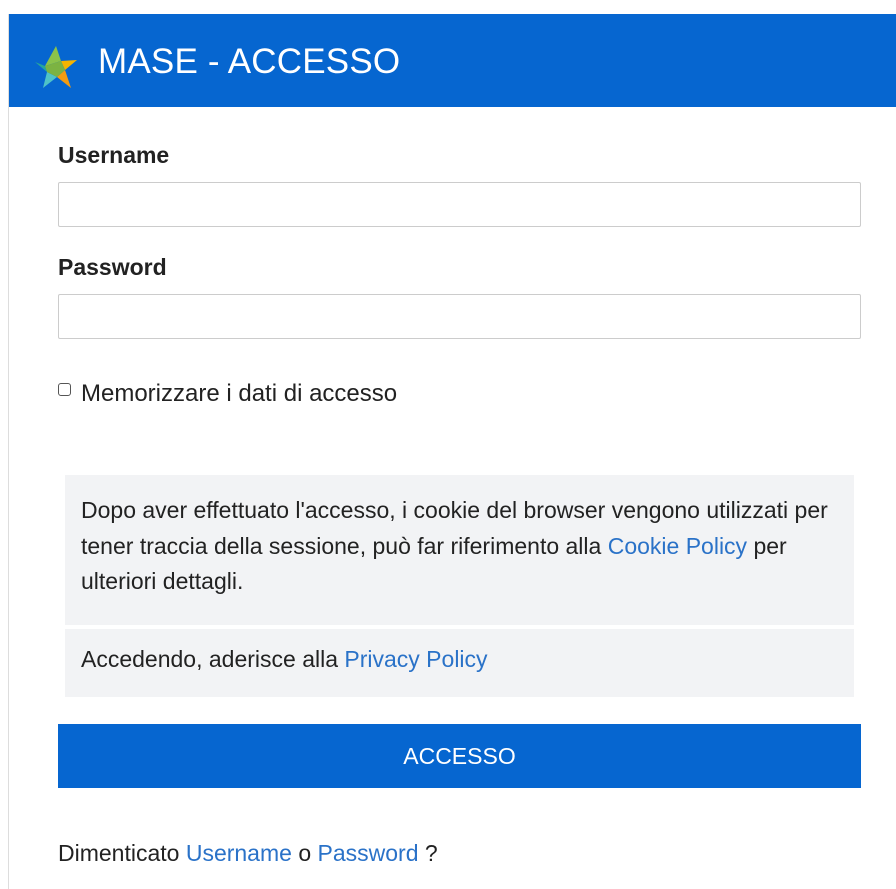 The width and height of the screenshot is (896, 889). Describe the element at coordinates (112, 267) in the screenshot. I see `password-label: Password` at that location.